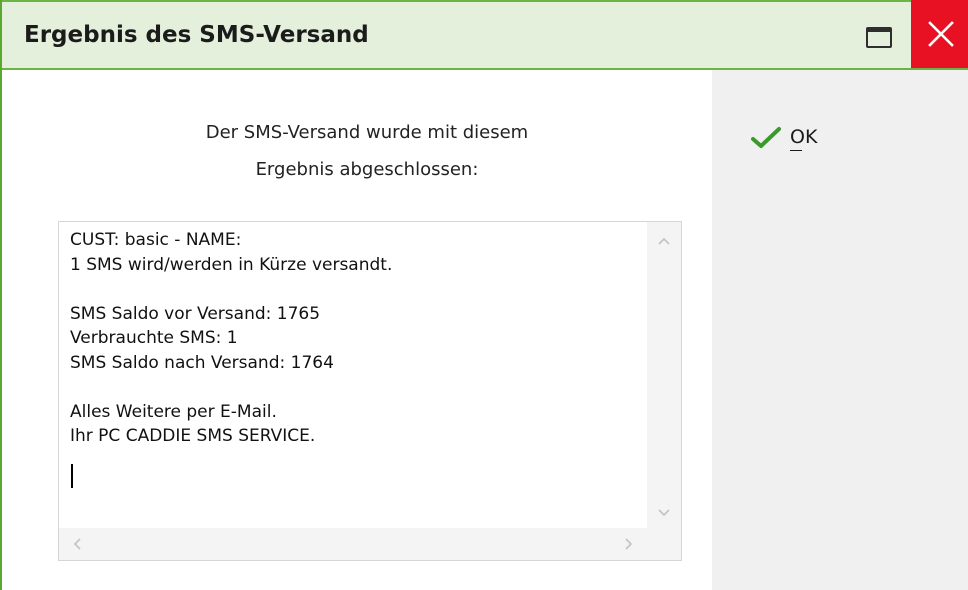 The height and width of the screenshot is (590, 968). I want to click on maximize-icon, so click(879, 37).